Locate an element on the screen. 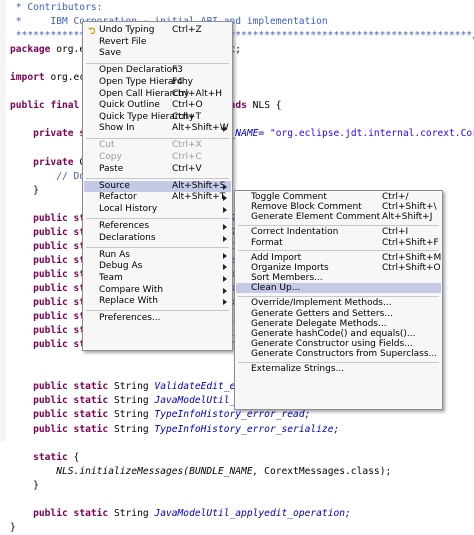 Image resolution: width=474 pixels, height=535 pixels. menu-item-shortcut: F3 is located at coordinates (177, 70).